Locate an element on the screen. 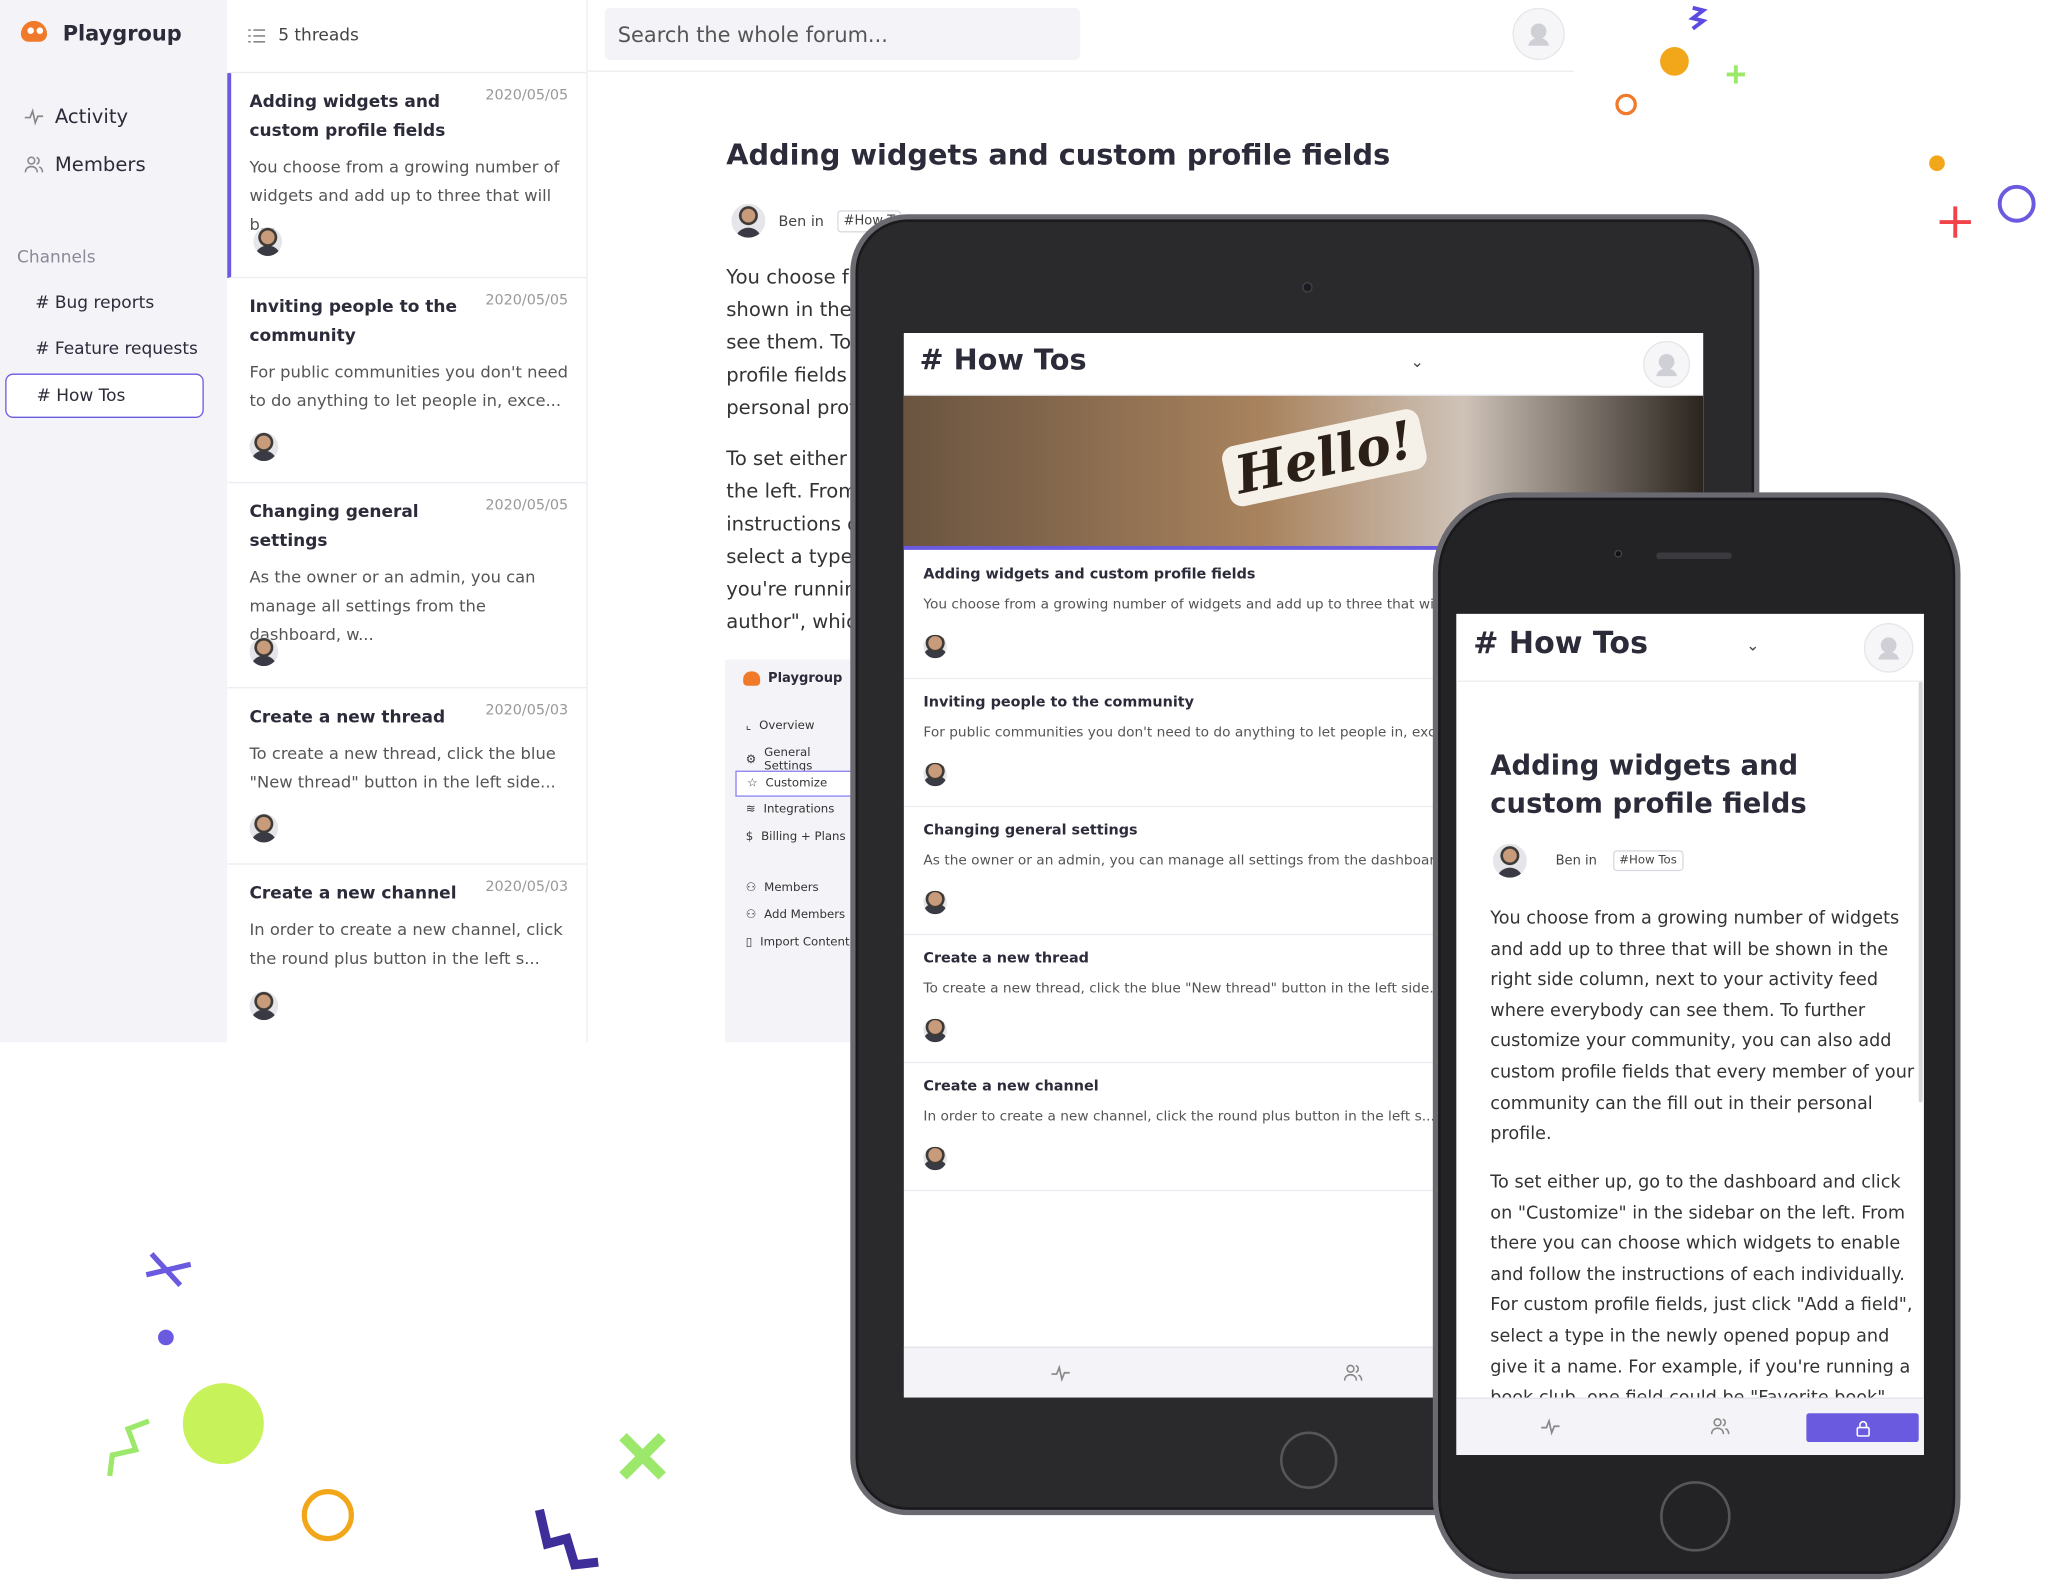 The image size is (2048, 1588). channel-how-tos: # How Tos is located at coordinates (104, 395).